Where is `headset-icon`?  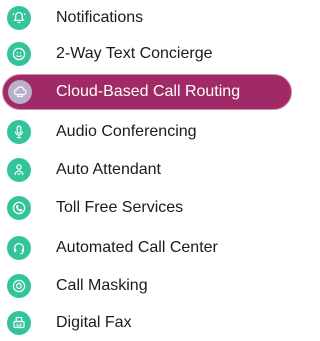 headset-icon is located at coordinates (19, 248).